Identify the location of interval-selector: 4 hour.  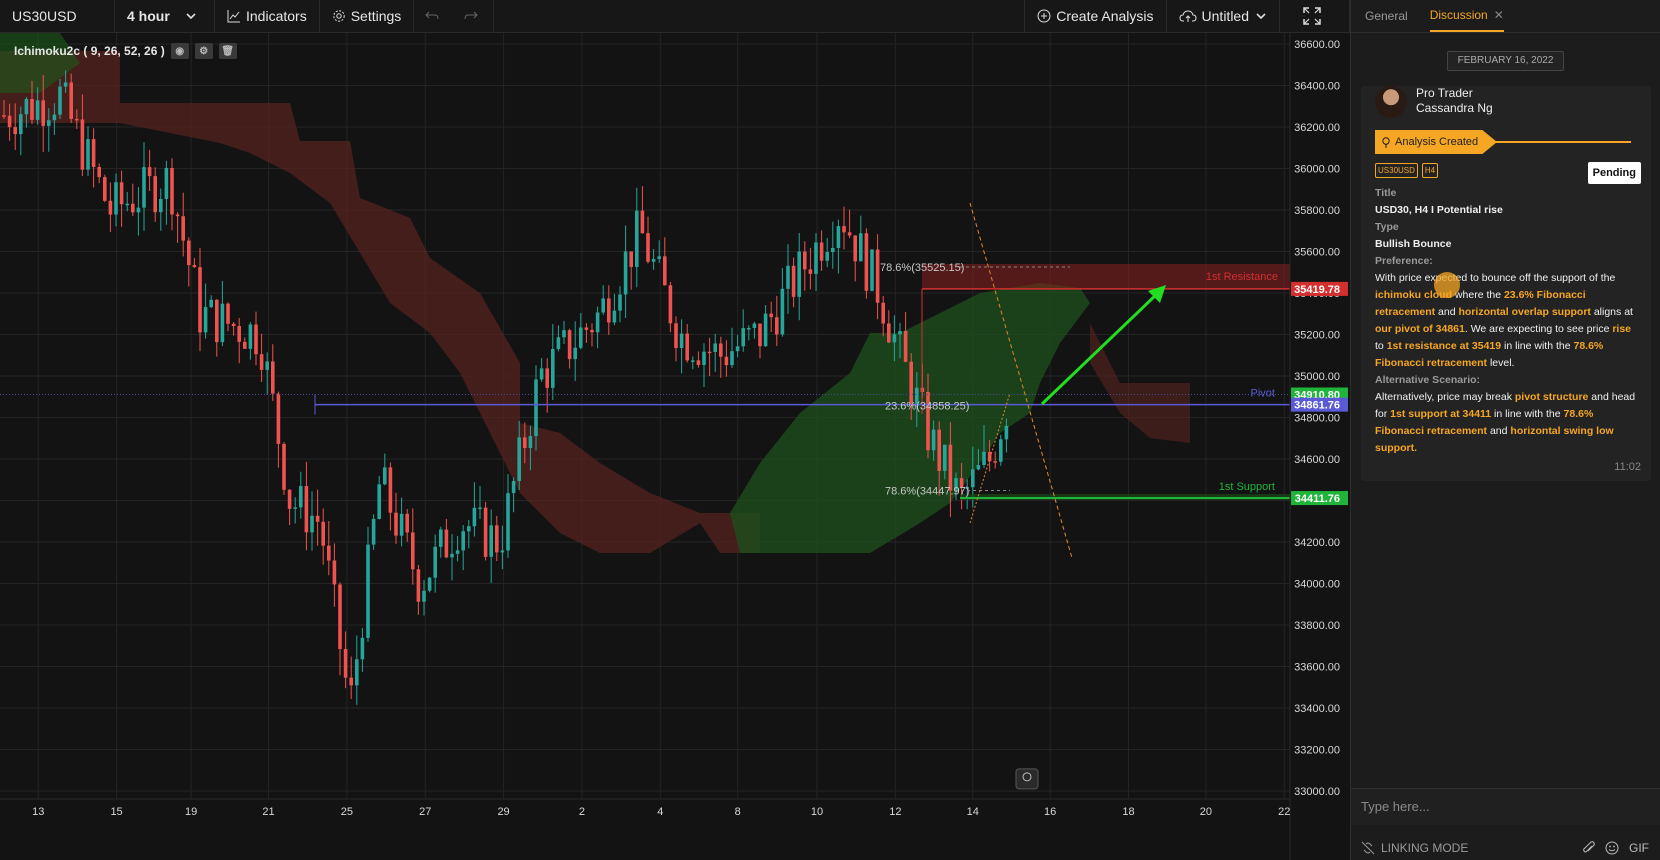
(165, 16).